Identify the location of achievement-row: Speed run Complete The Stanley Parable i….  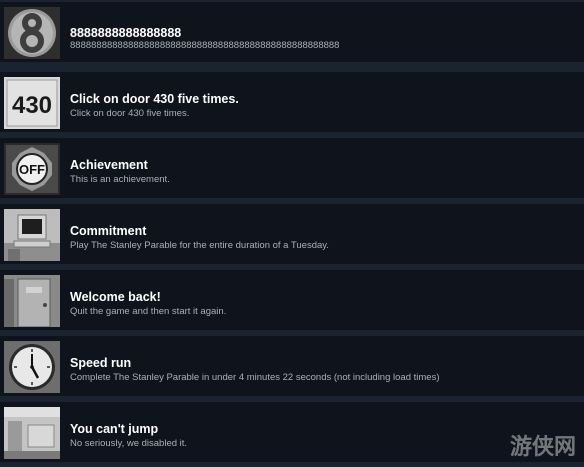
(292, 366).